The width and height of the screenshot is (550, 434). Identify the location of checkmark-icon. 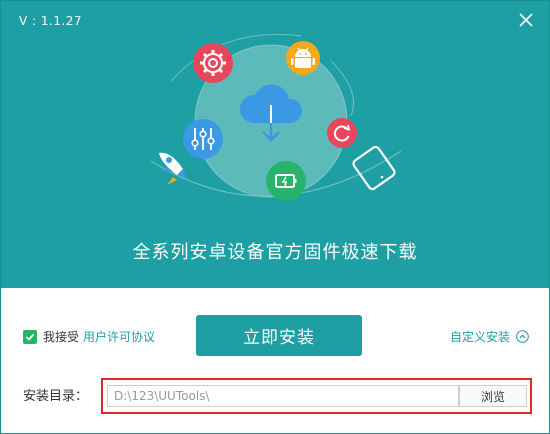
(30, 337).